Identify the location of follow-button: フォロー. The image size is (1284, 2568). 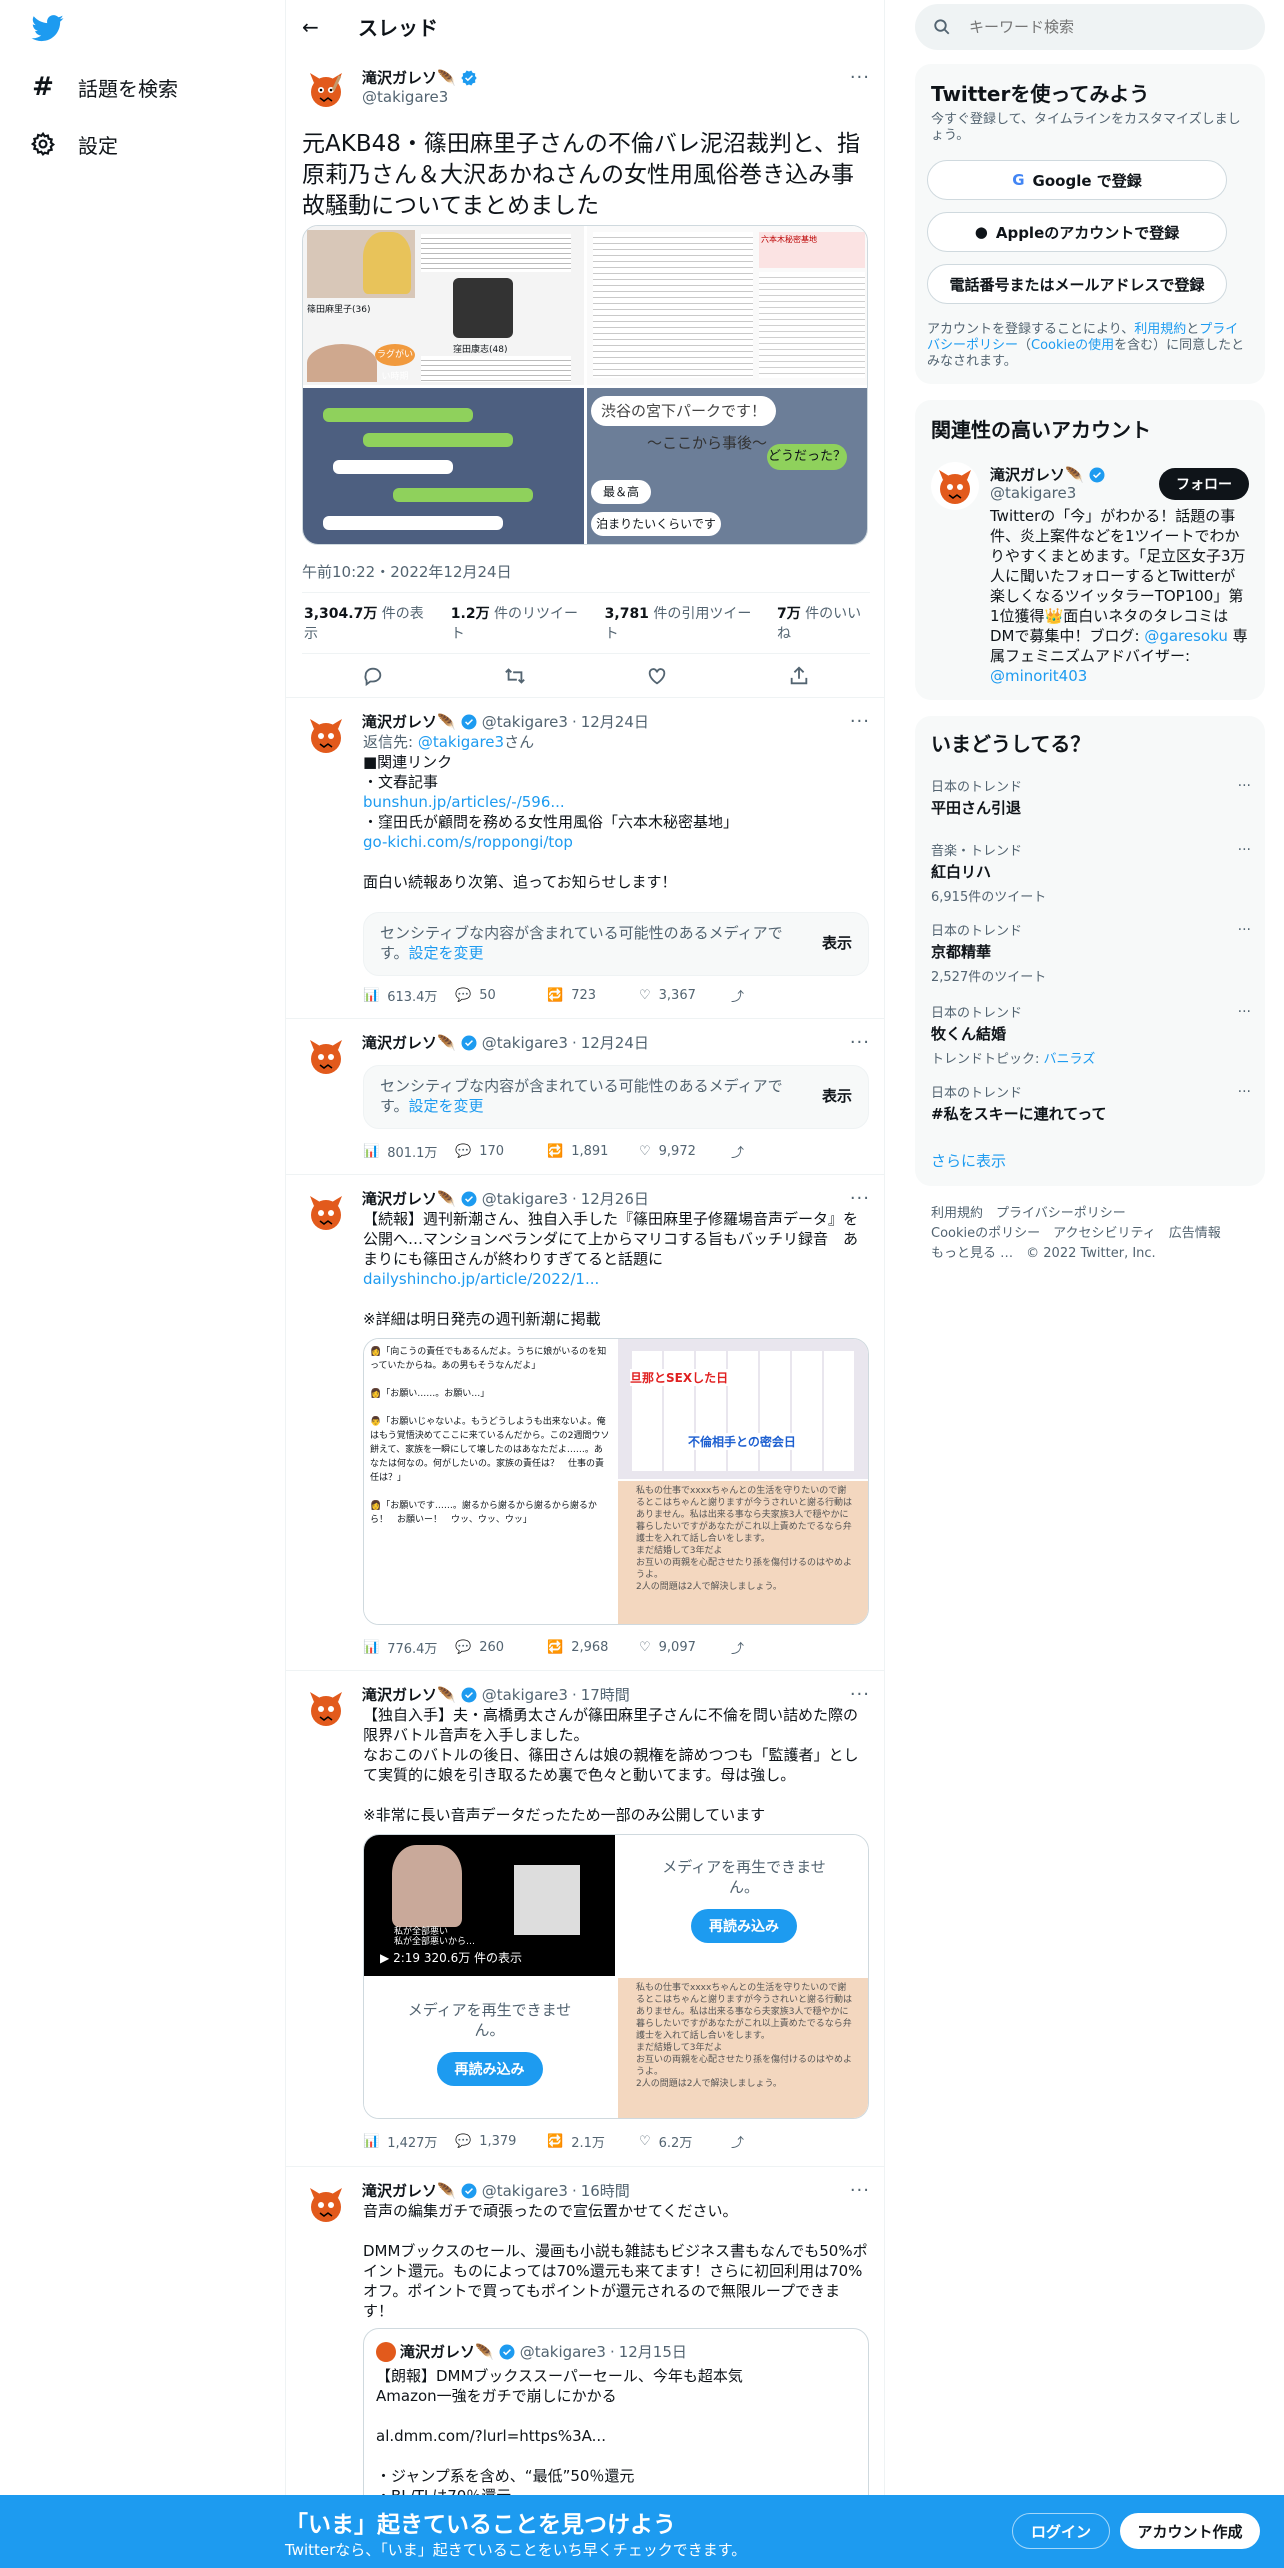
(1204, 484).